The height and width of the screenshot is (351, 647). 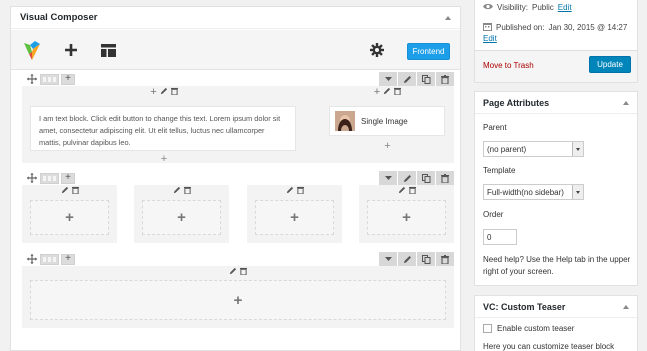 I want to click on vc-row-3: + +, so click(x=238, y=290).